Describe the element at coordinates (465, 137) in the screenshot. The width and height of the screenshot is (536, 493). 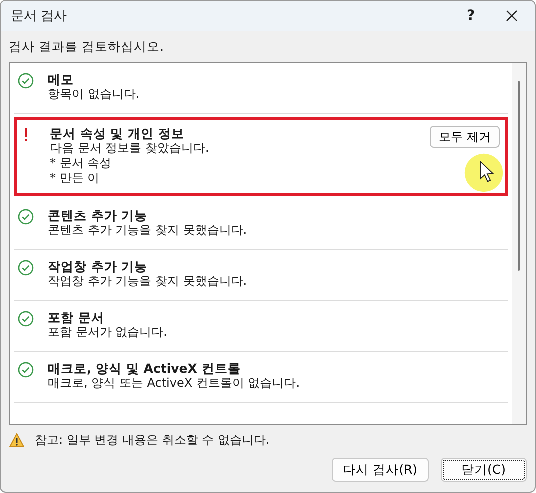
I see `remove-all-button: 모두 제거` at that location.